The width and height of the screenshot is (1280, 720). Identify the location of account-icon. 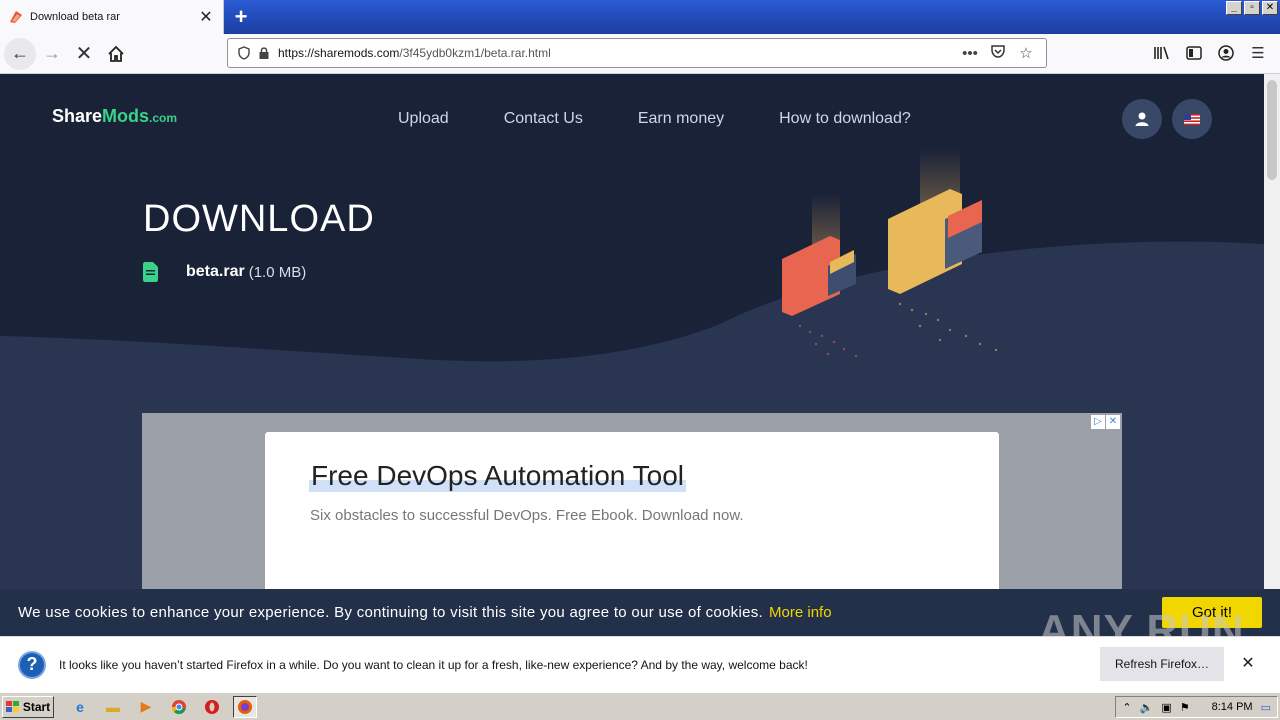
(1226, 53).